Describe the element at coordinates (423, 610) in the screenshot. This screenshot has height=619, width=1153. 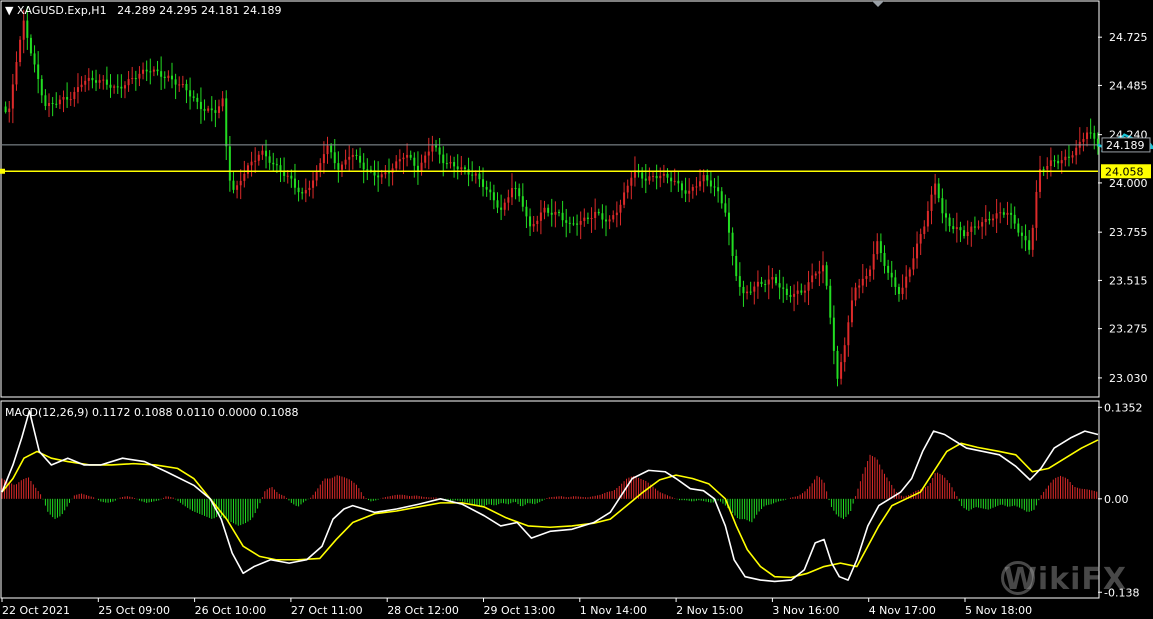
I see `time-tick-label: 28 Oct 12:00` at that location.